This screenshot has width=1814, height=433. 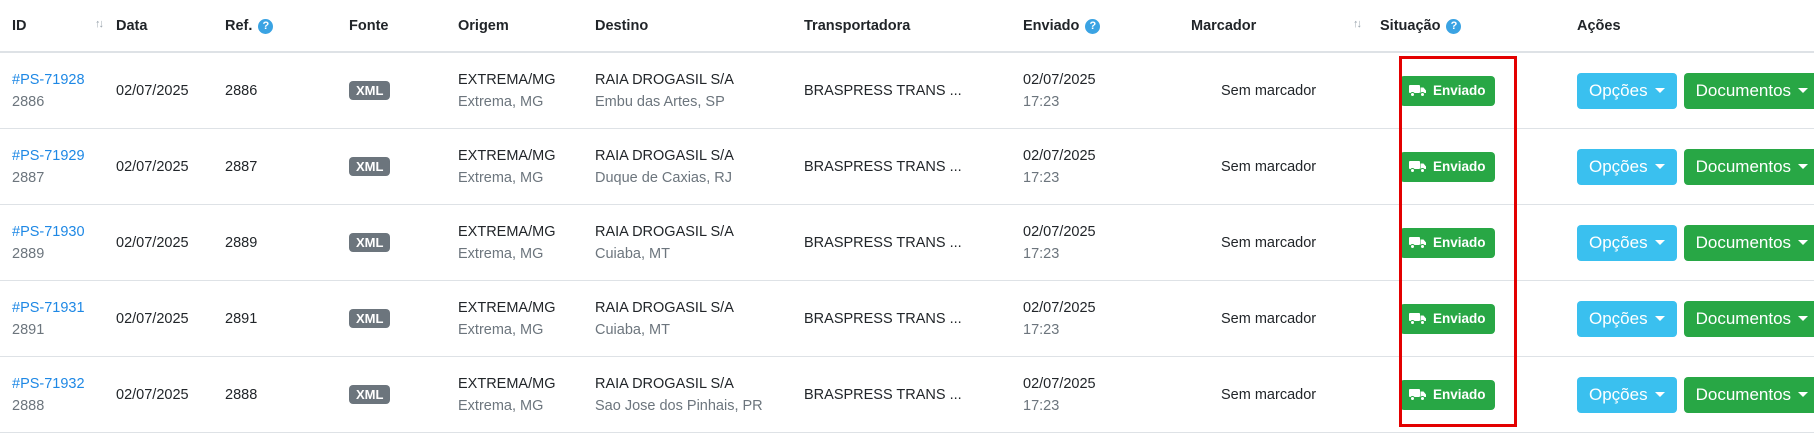 I want to click on header-ref-label: Ref., so click(x=239, y=25).